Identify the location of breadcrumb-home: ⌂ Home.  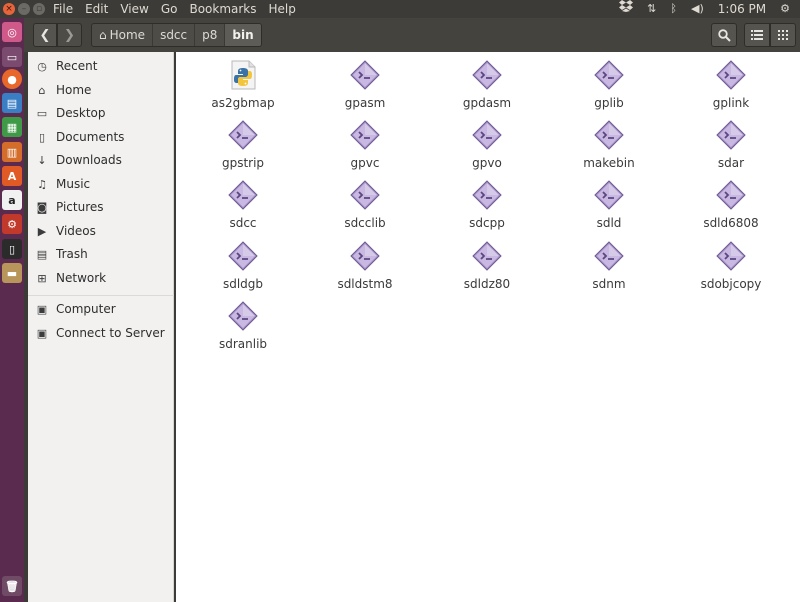
(123, 35).